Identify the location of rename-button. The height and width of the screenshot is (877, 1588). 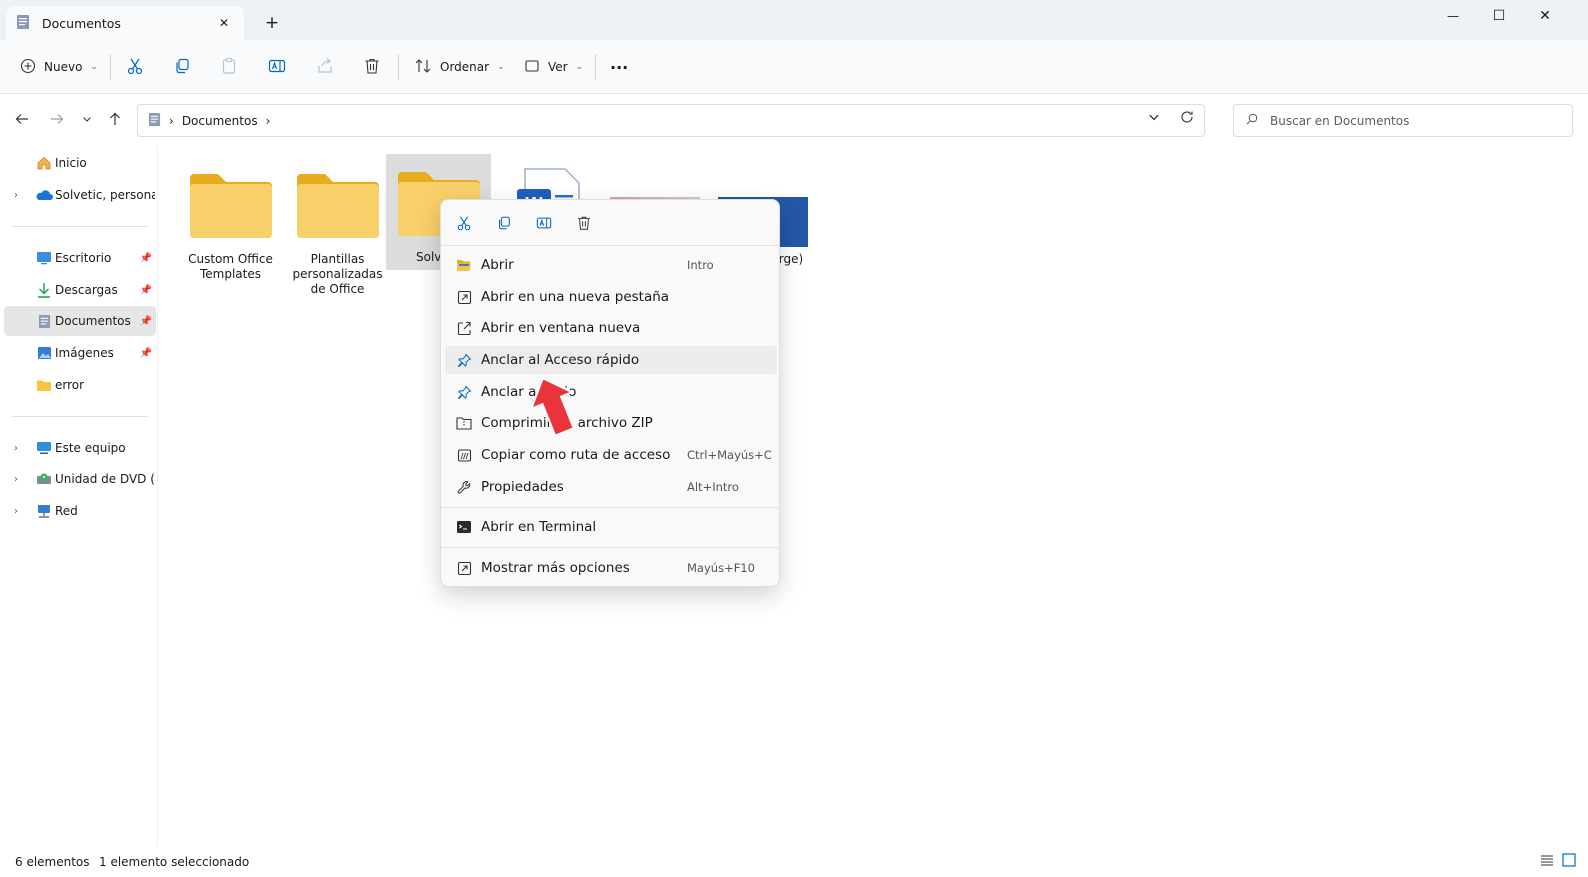
(277, 67).